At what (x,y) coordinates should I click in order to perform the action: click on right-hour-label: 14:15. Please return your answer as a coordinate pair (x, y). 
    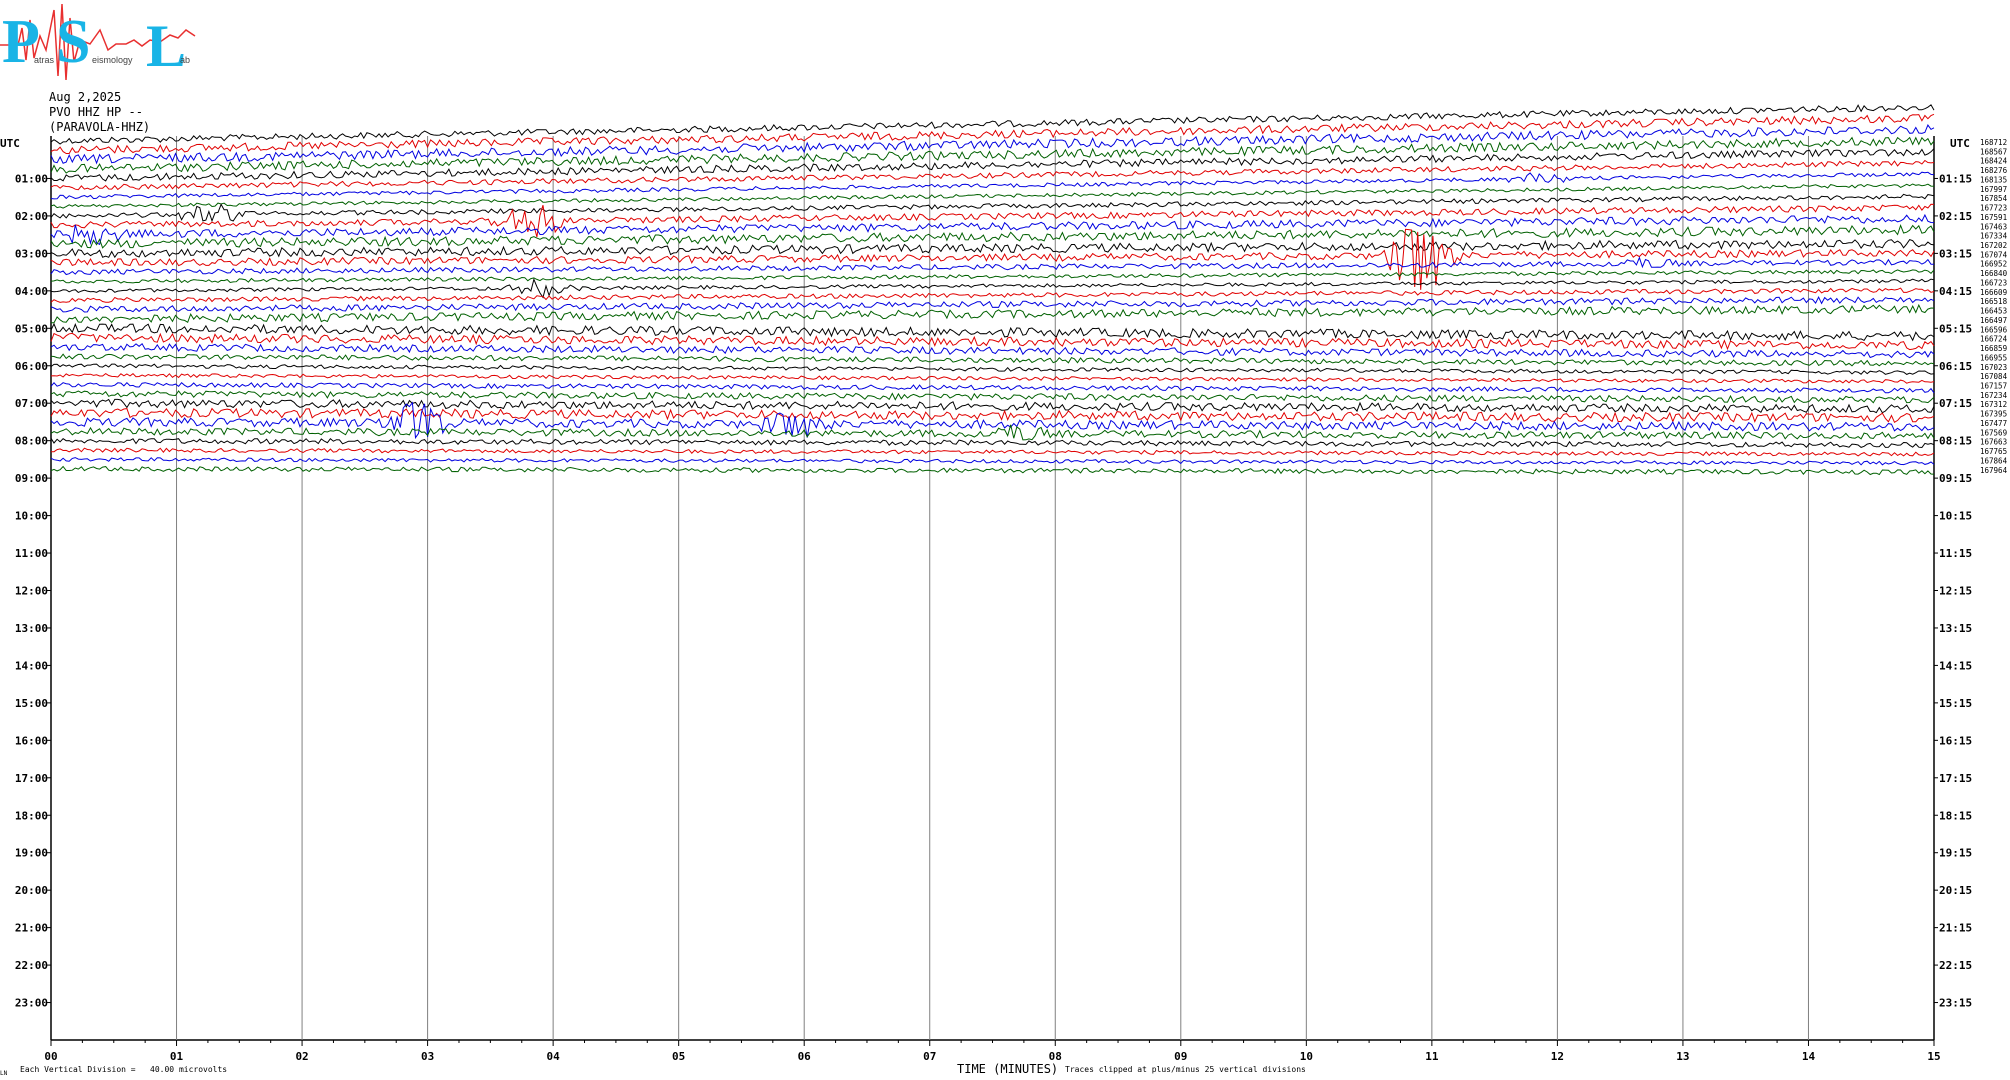
    Looking at the image, I should click on (1955, 665).